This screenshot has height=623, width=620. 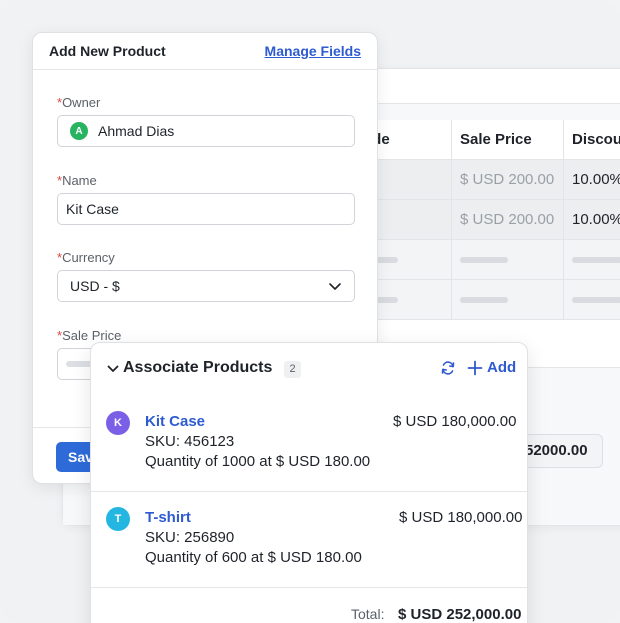 I want to click on total-label: Total:, so click(x=368, y=614).